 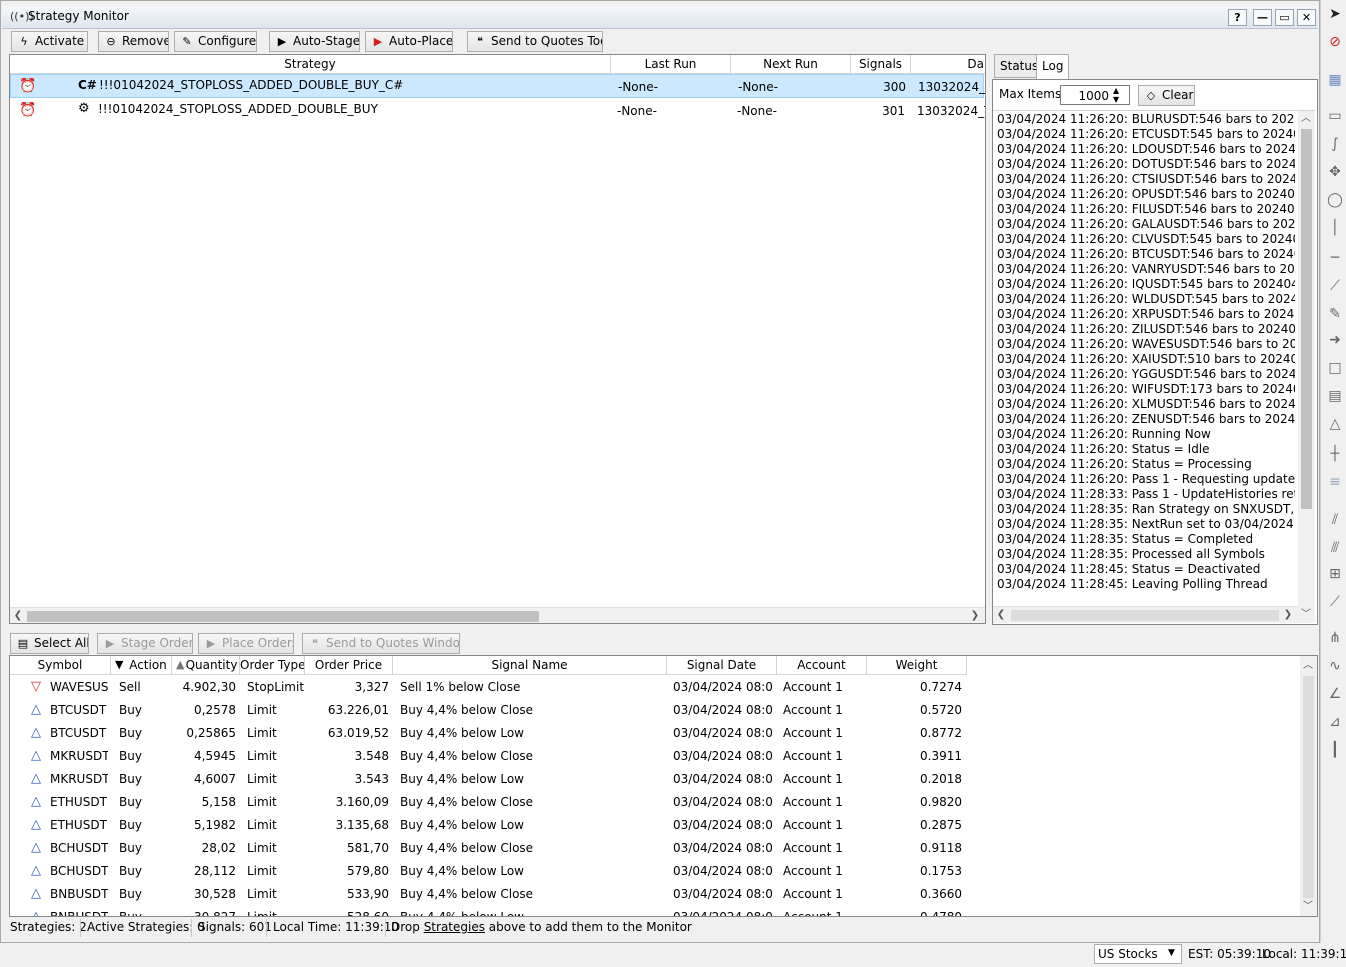 I want to click on spin-up-icon: ▲, so click(x=1116, y=90).